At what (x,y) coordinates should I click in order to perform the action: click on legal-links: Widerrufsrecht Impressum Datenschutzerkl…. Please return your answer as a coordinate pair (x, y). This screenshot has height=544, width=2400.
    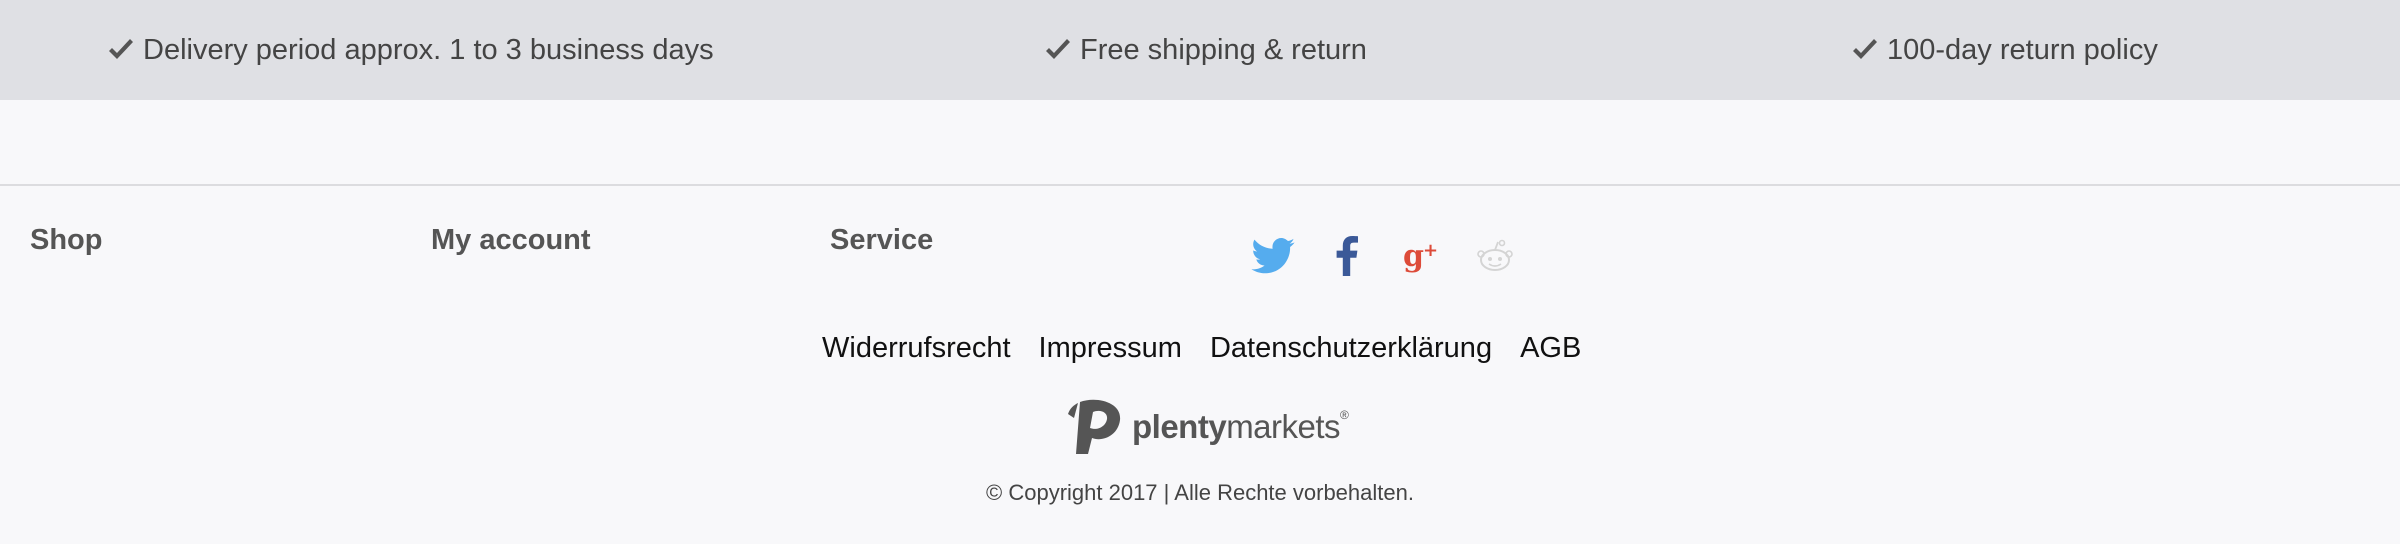
    Looking at the image, I should click on (1201, 348).